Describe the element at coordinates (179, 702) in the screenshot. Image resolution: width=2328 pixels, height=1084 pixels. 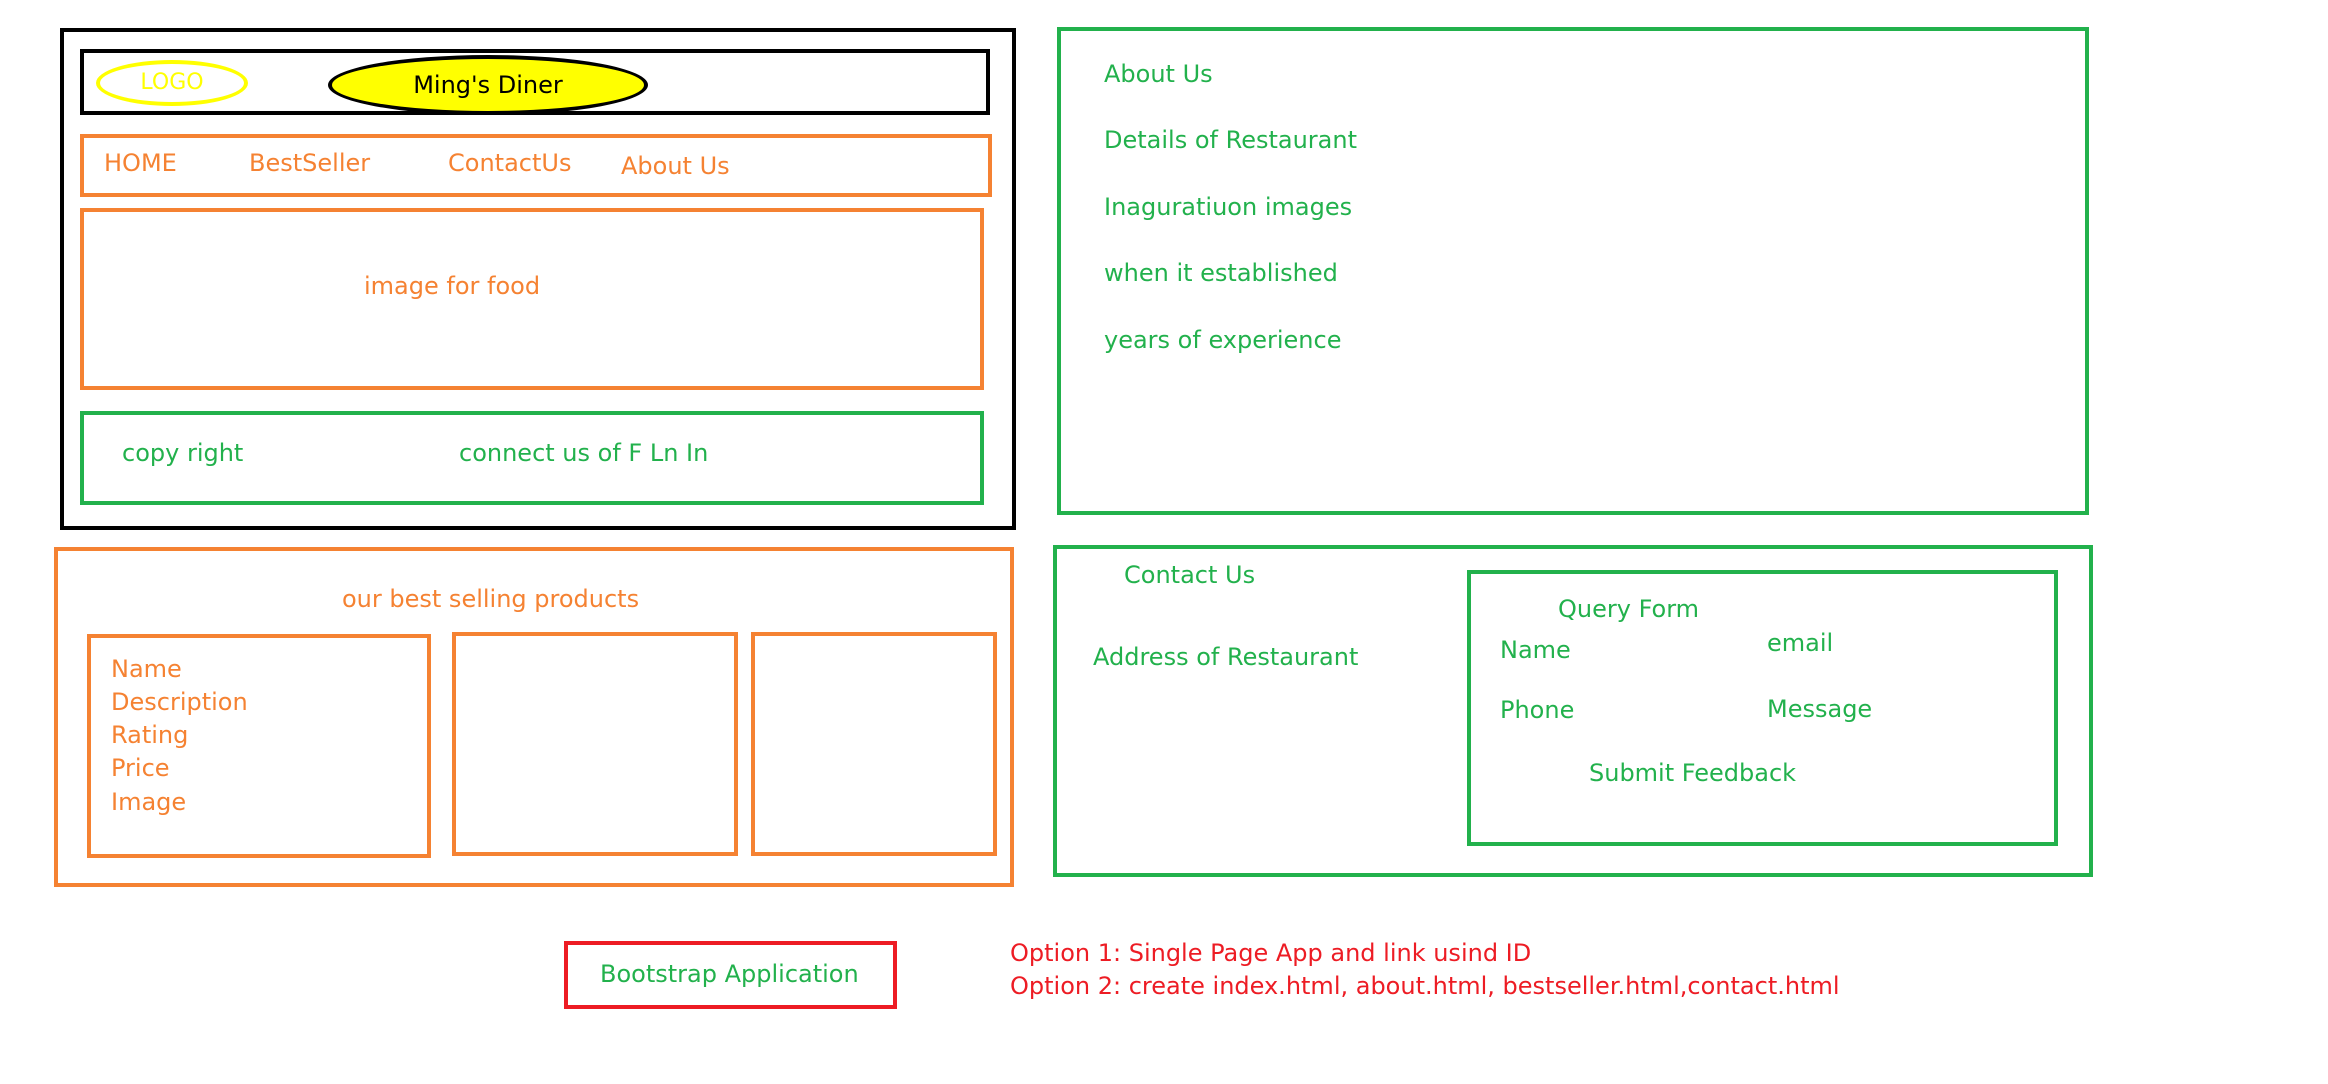
I see `product-field-description: Description` at that location.